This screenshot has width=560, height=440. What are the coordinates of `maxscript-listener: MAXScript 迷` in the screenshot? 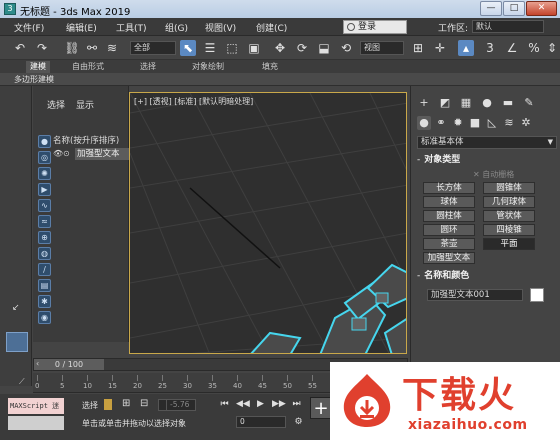 It's located at (36, 406).